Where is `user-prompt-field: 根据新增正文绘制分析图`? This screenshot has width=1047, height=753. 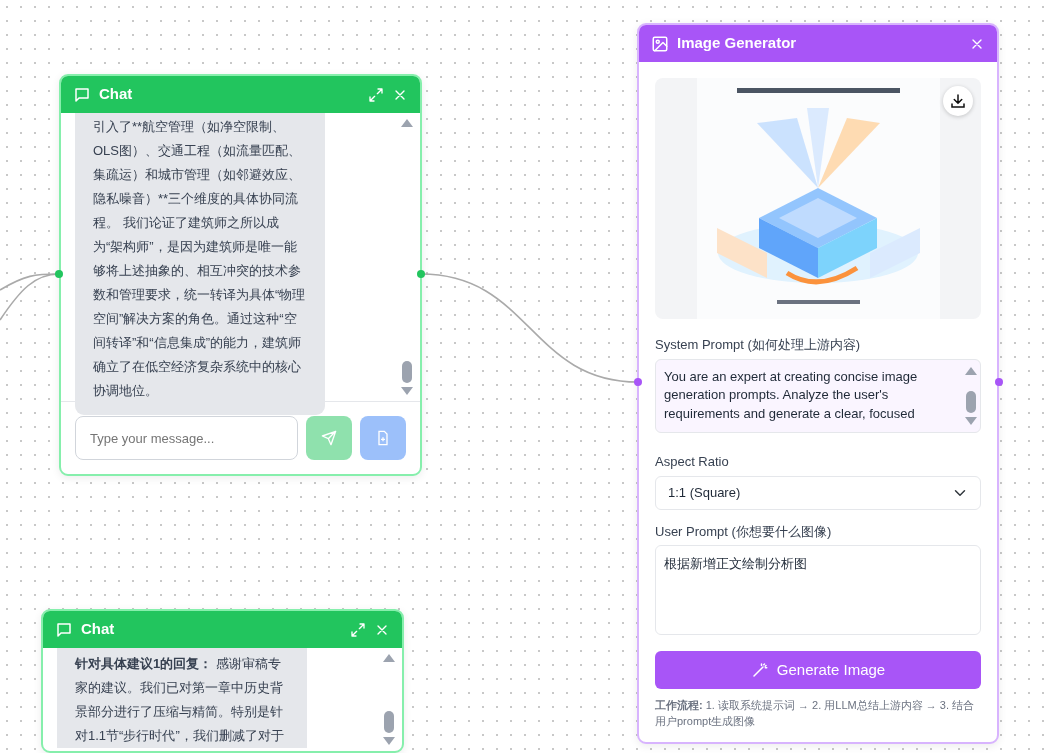
user-prompt-field: 根据新增正文绘制分析图 is located at coordinates (818, 590).